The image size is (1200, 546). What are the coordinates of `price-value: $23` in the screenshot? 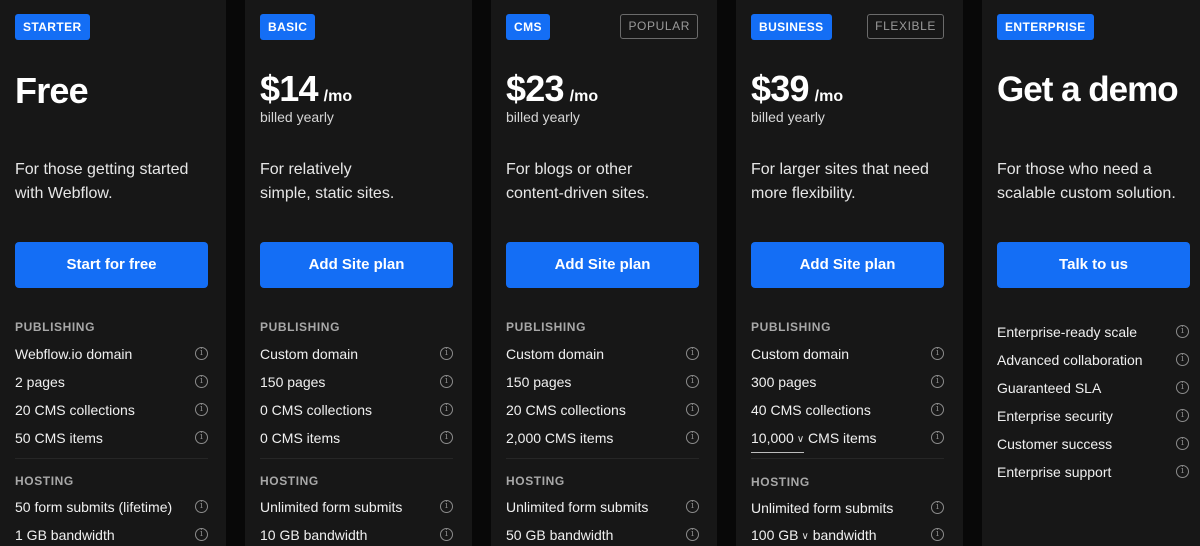 It's located at (535, 88).